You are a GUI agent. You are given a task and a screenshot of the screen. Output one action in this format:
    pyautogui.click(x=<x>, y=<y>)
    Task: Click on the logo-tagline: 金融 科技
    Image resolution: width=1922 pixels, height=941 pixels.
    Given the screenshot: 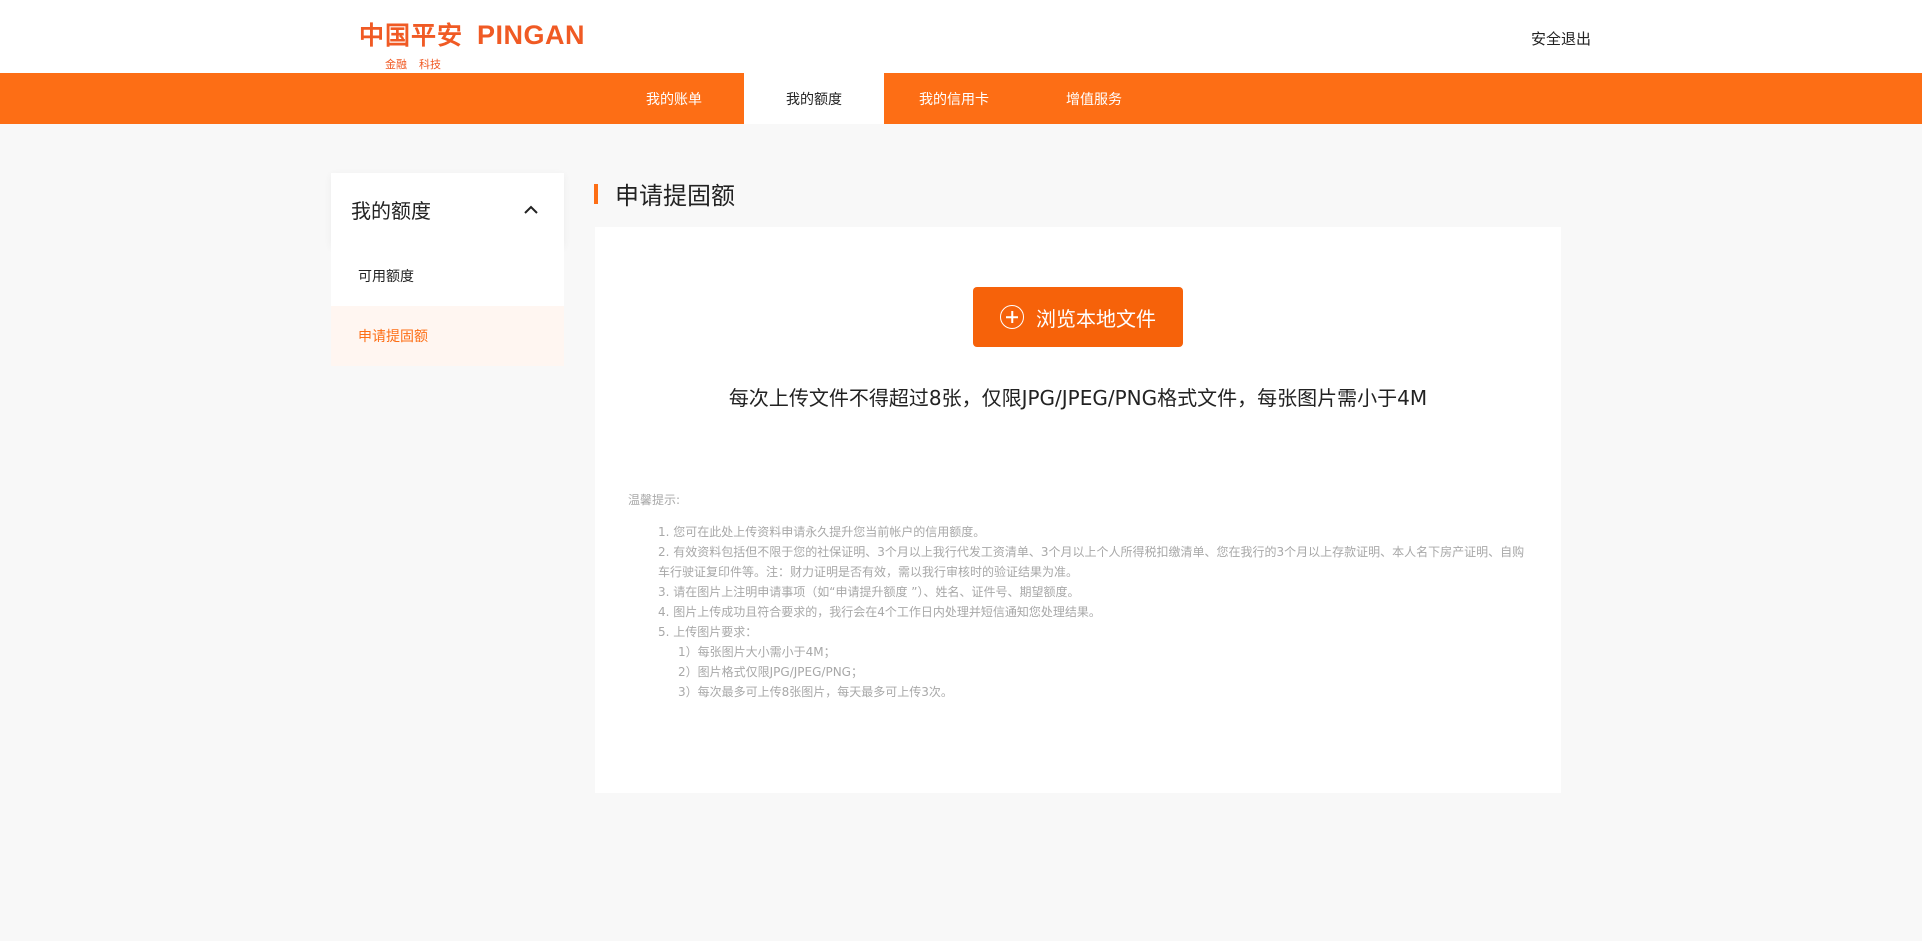 What is the action you would take?
    pyautogui.click(x=485, y=64)
    